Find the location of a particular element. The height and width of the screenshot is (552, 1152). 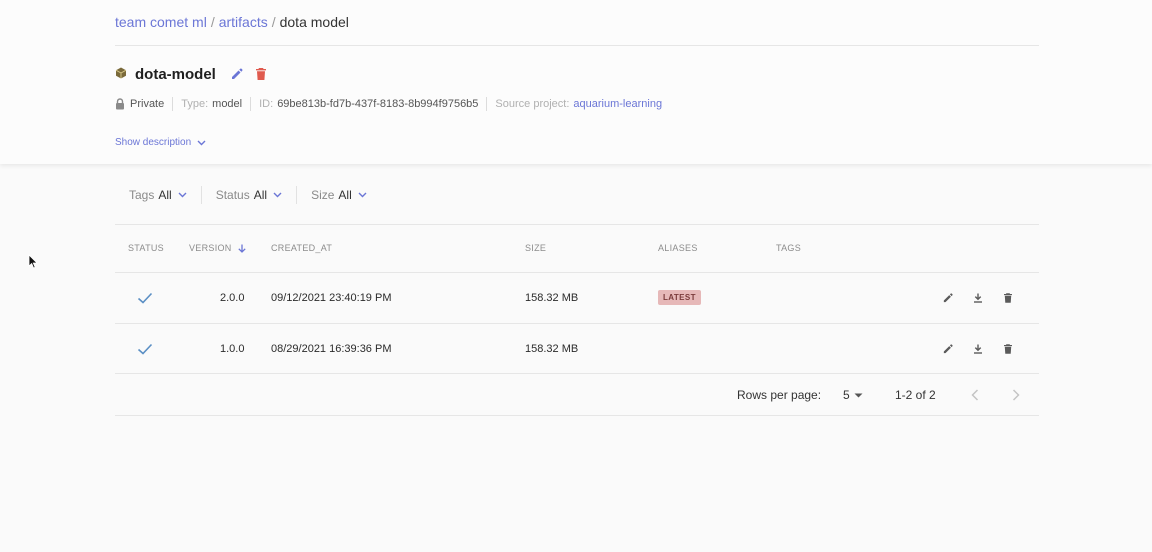

sort-arrow-down-icon is located at coordinates (241, 248).